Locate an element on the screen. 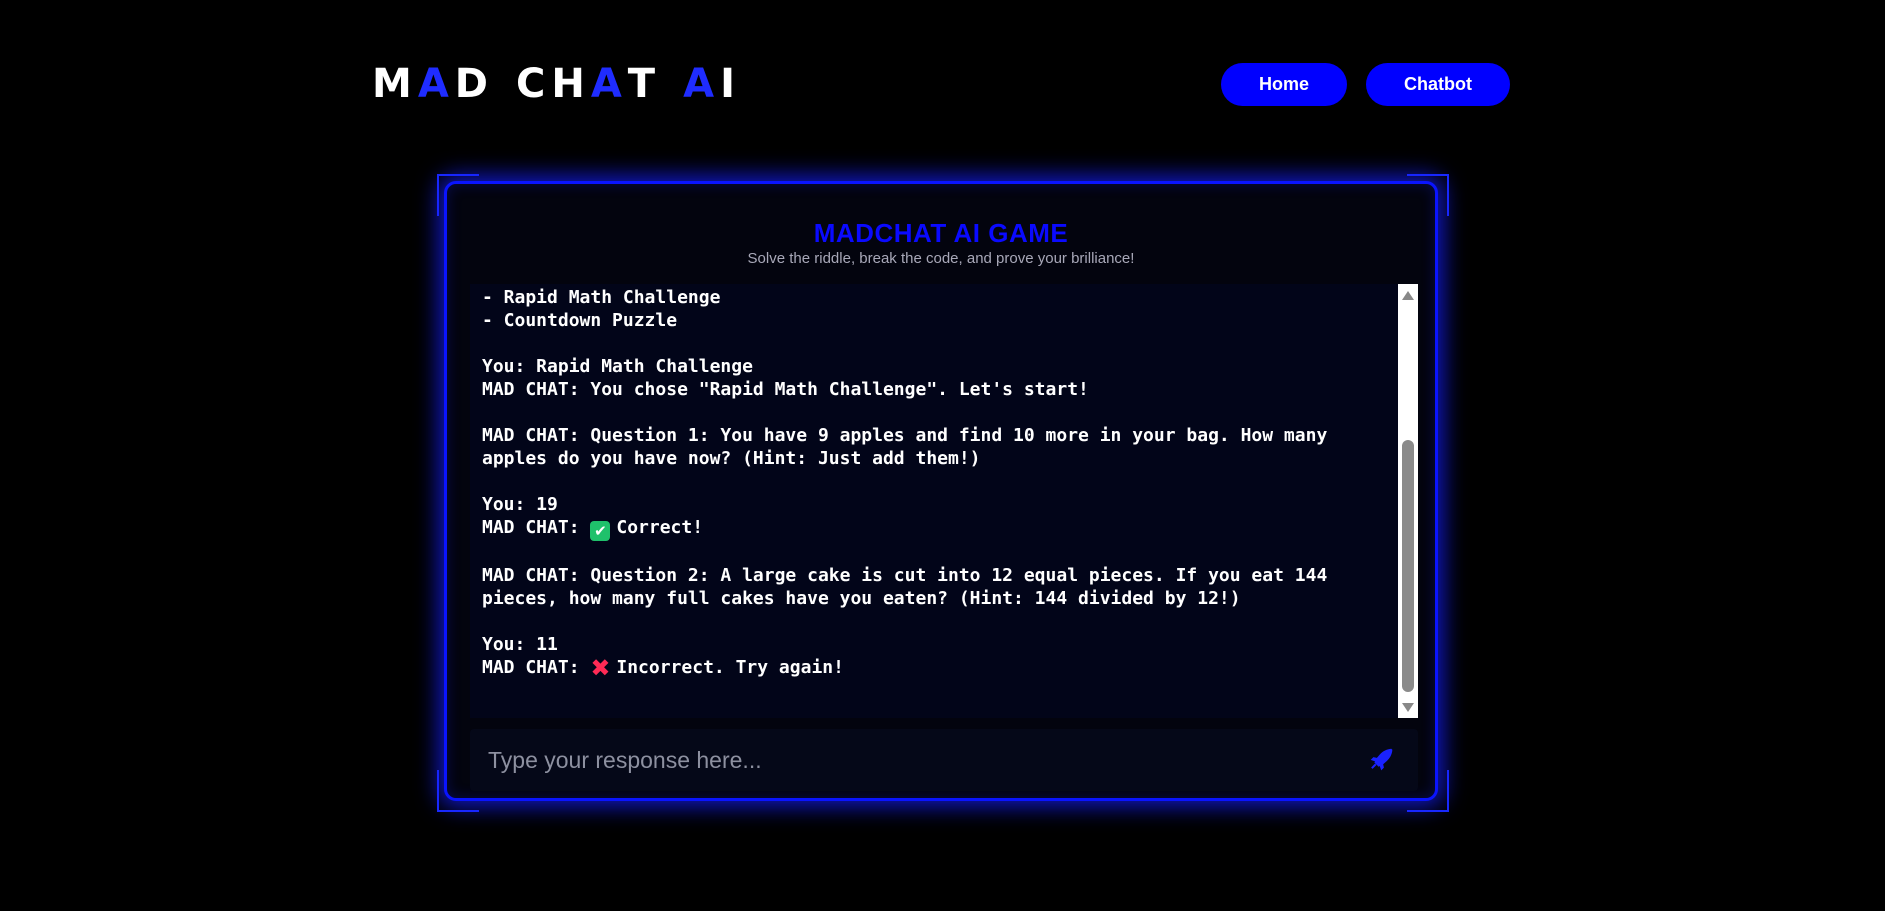  check-mark-icon: ✔ is located at coordinates (600, 531).